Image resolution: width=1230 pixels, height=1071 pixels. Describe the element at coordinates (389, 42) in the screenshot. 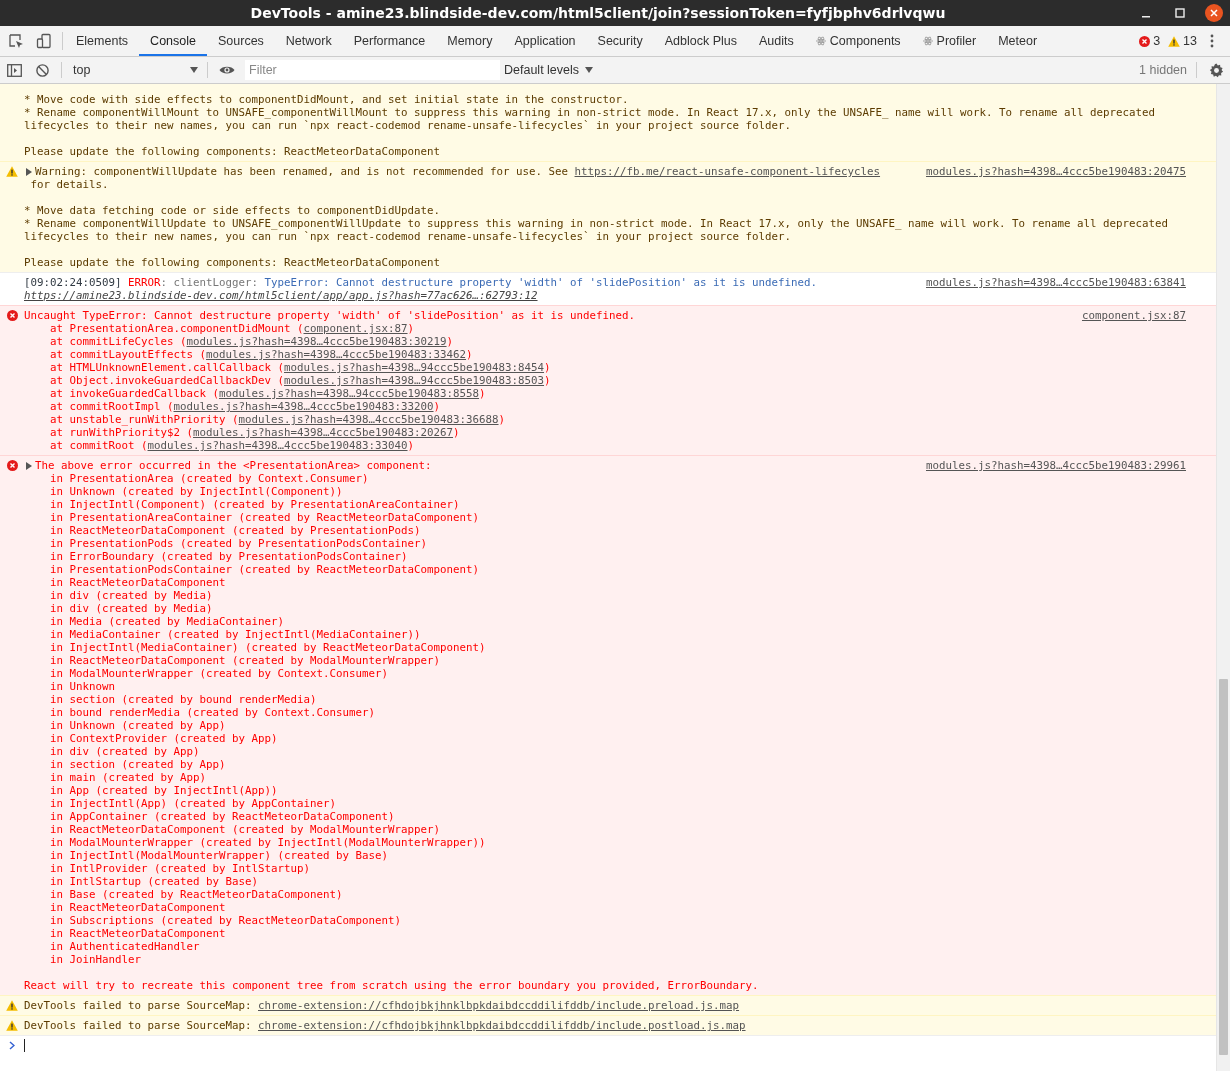

I see `panel-tab: Performance` at that location.